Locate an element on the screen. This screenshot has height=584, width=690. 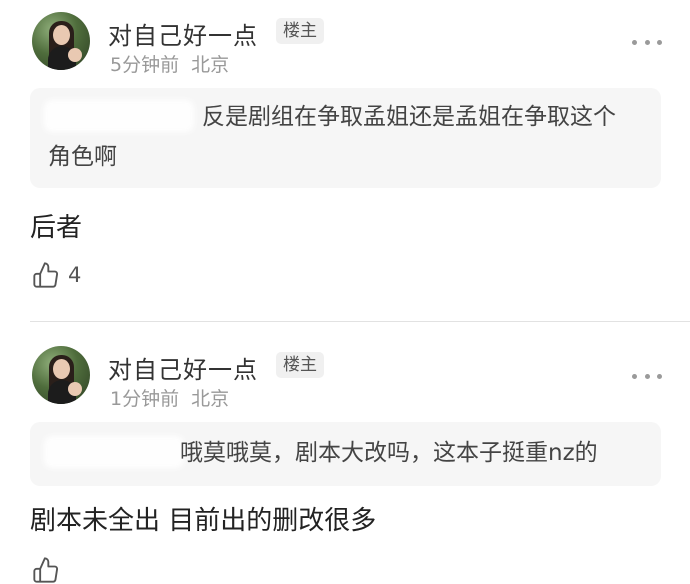
comment-meta: 1分钟前 北京 is located at coordinates (169, 397).